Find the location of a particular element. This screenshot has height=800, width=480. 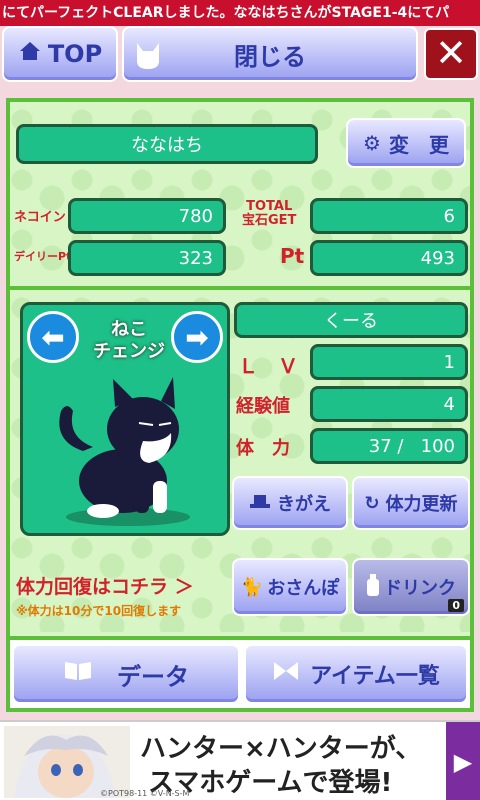

cat-name: くーる is located at coordinates (351, 321).